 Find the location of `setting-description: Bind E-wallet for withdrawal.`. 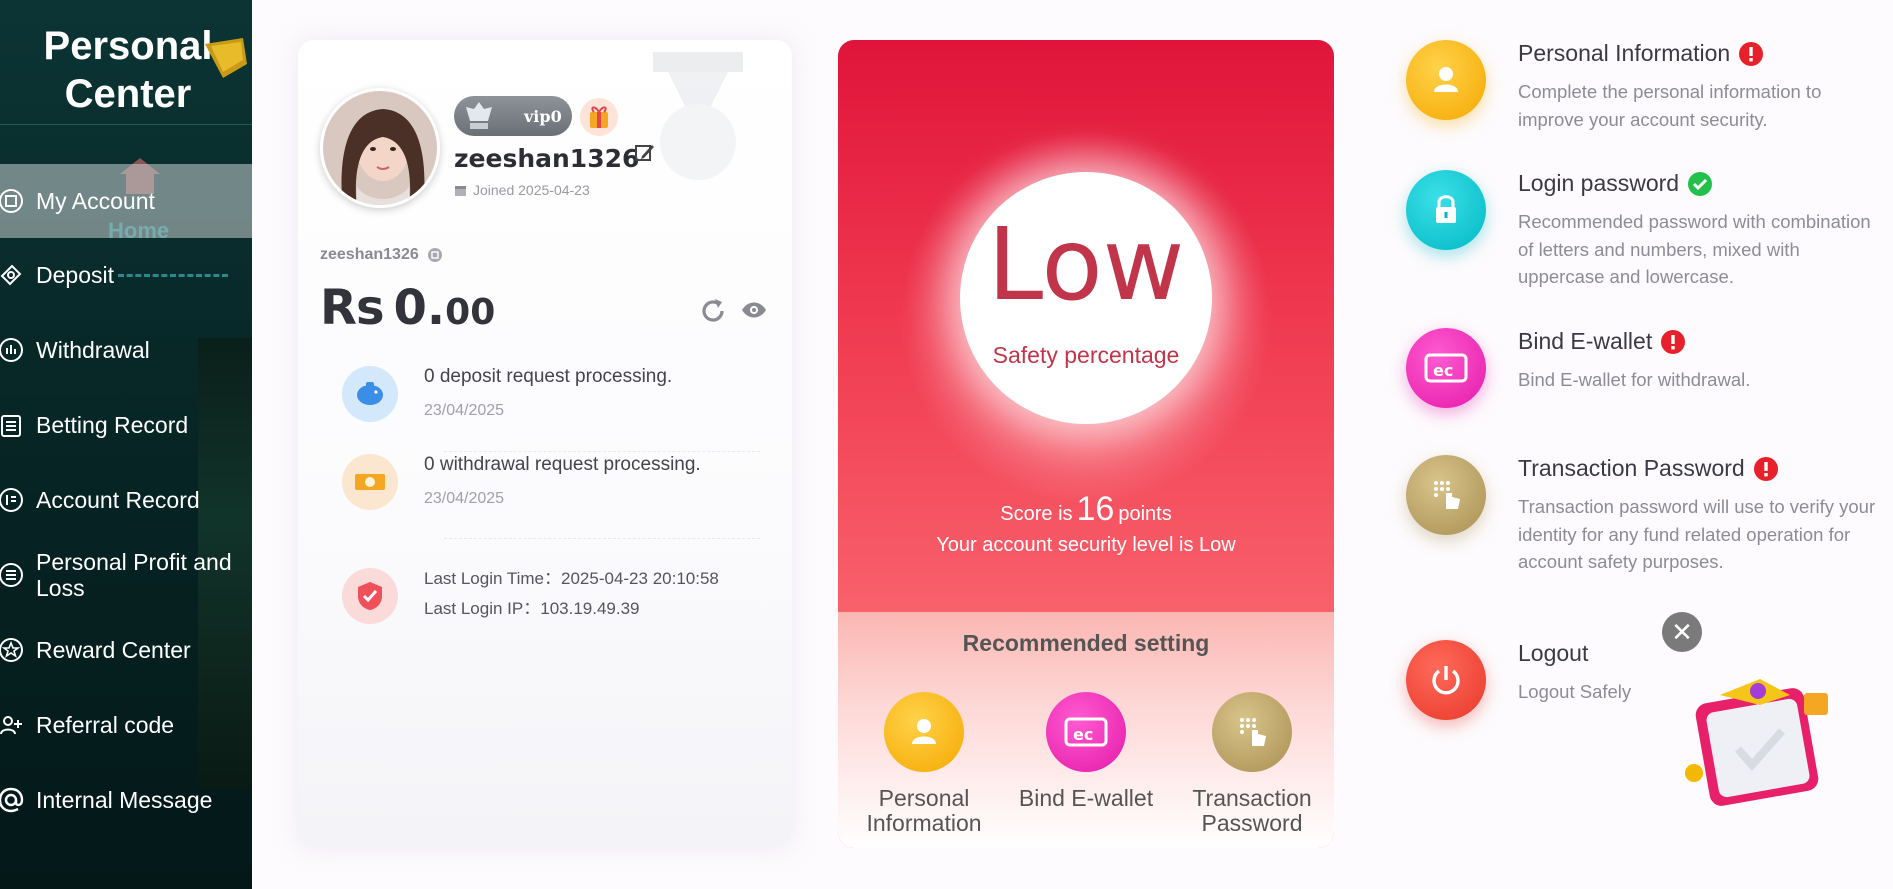

setting-description: Bind E-wallet for withdrawal. is located at coordinates (1634, 379).